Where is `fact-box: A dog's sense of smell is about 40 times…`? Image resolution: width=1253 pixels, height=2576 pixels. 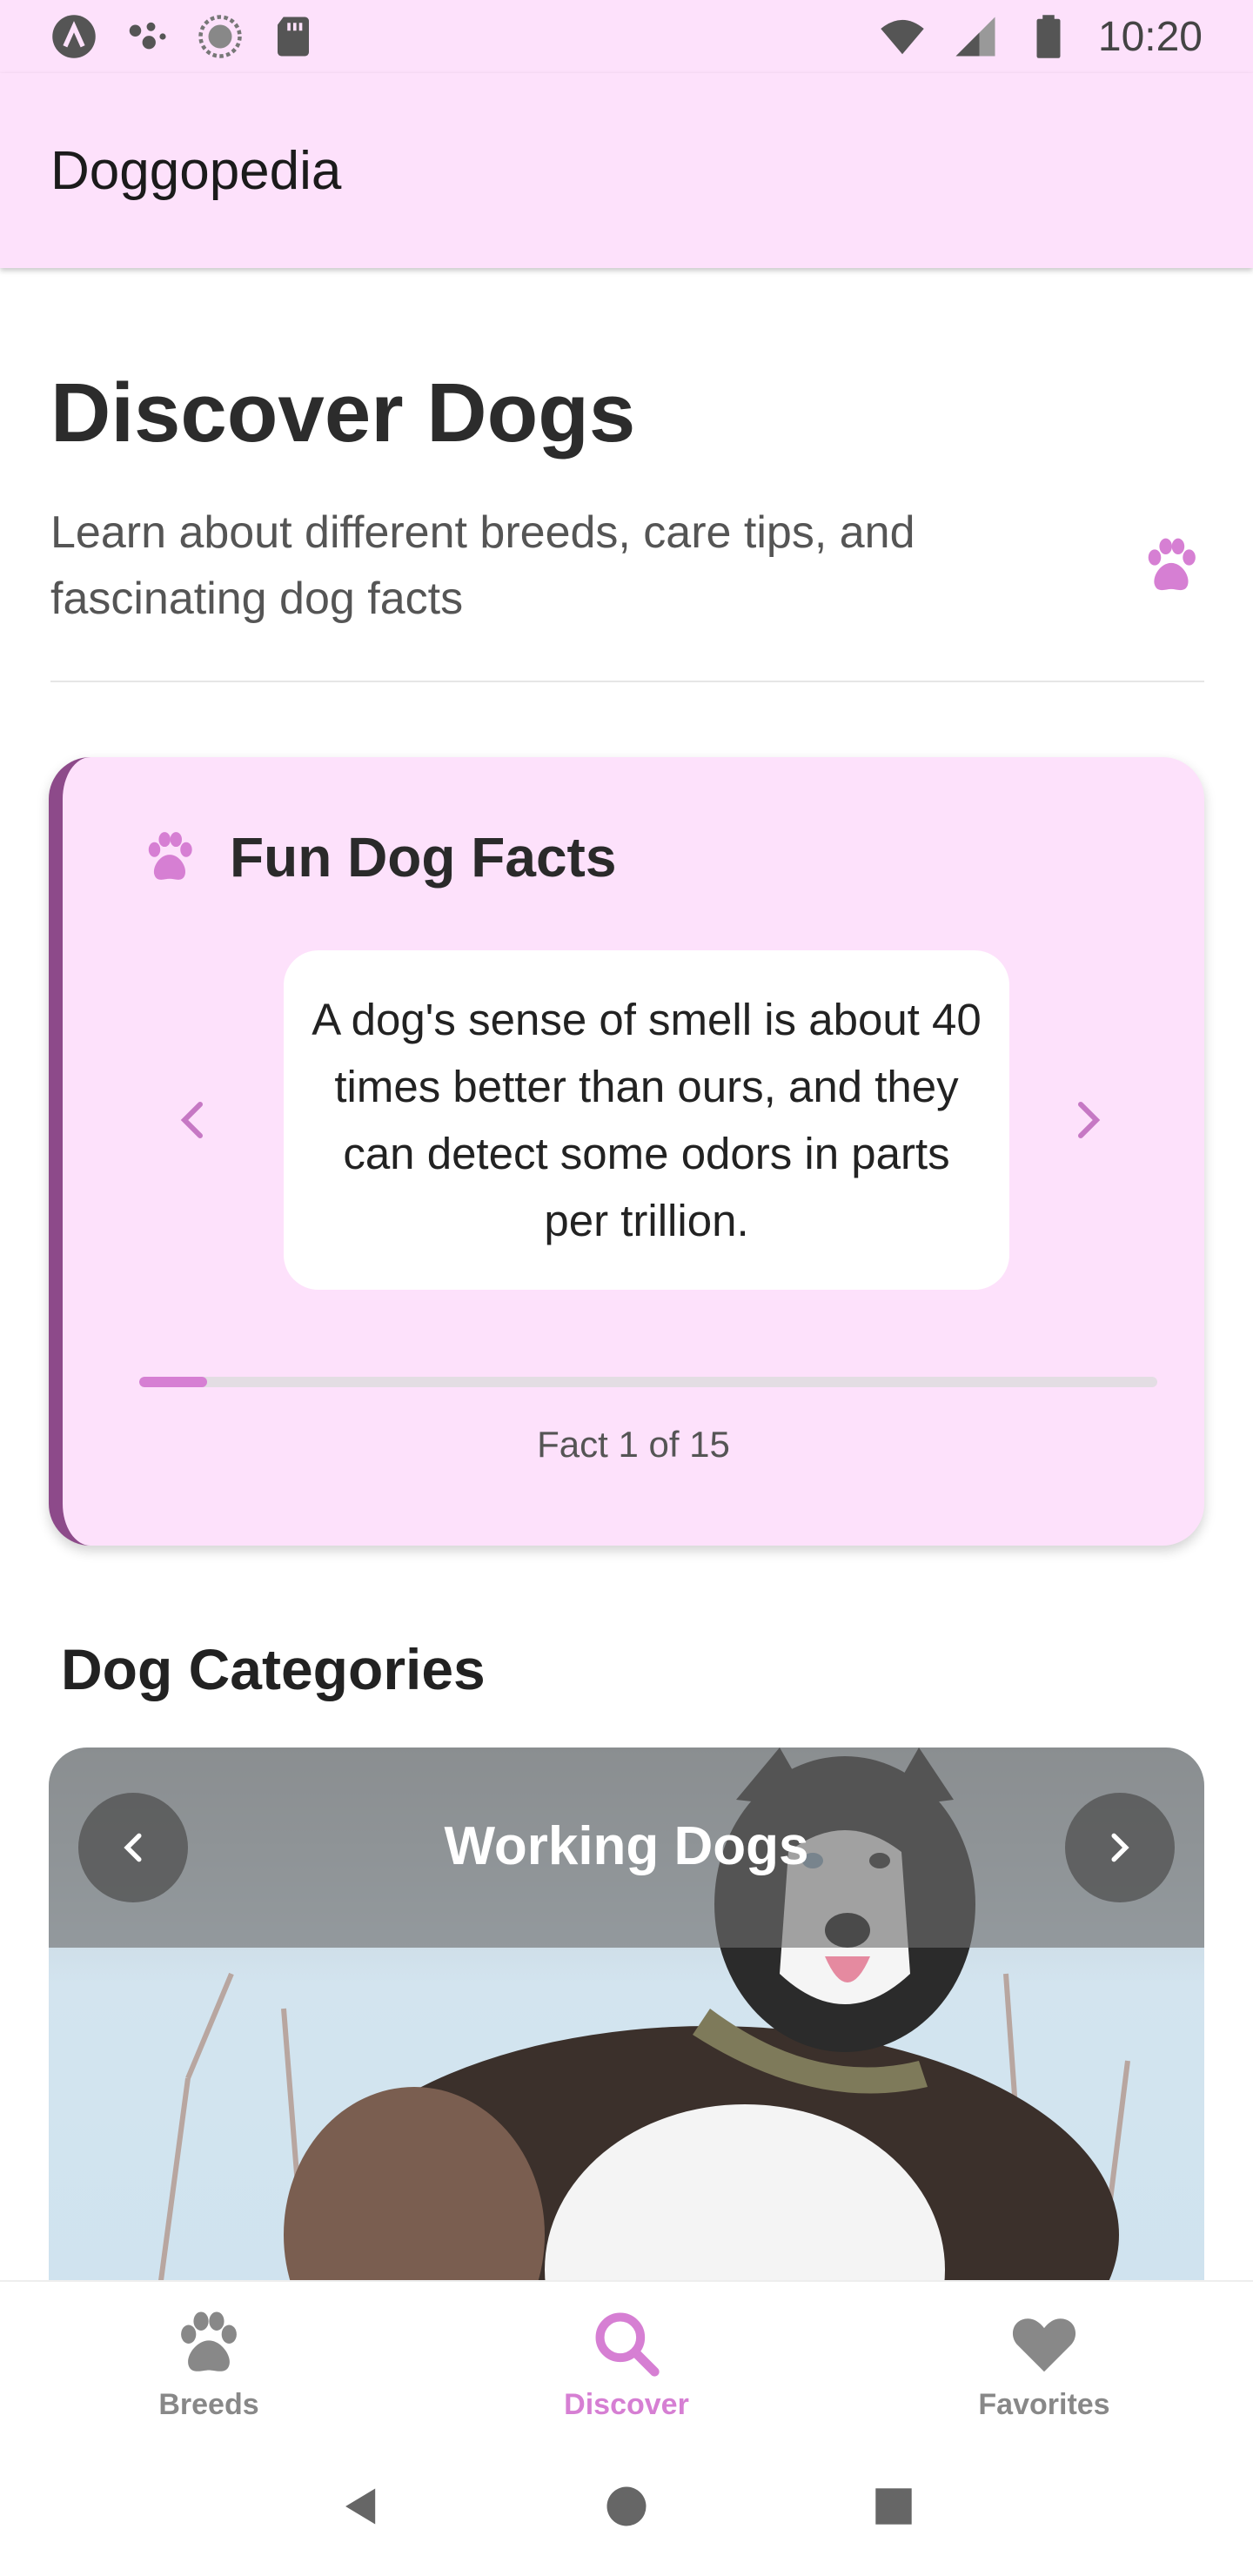
fact-box: A dog's sense of smell is about 40 times… is located at coordinates (646, 1120).